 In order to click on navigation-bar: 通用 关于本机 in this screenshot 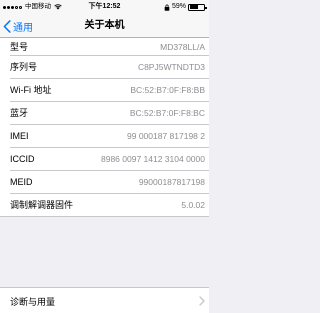, I will do `click(104, 26)`.